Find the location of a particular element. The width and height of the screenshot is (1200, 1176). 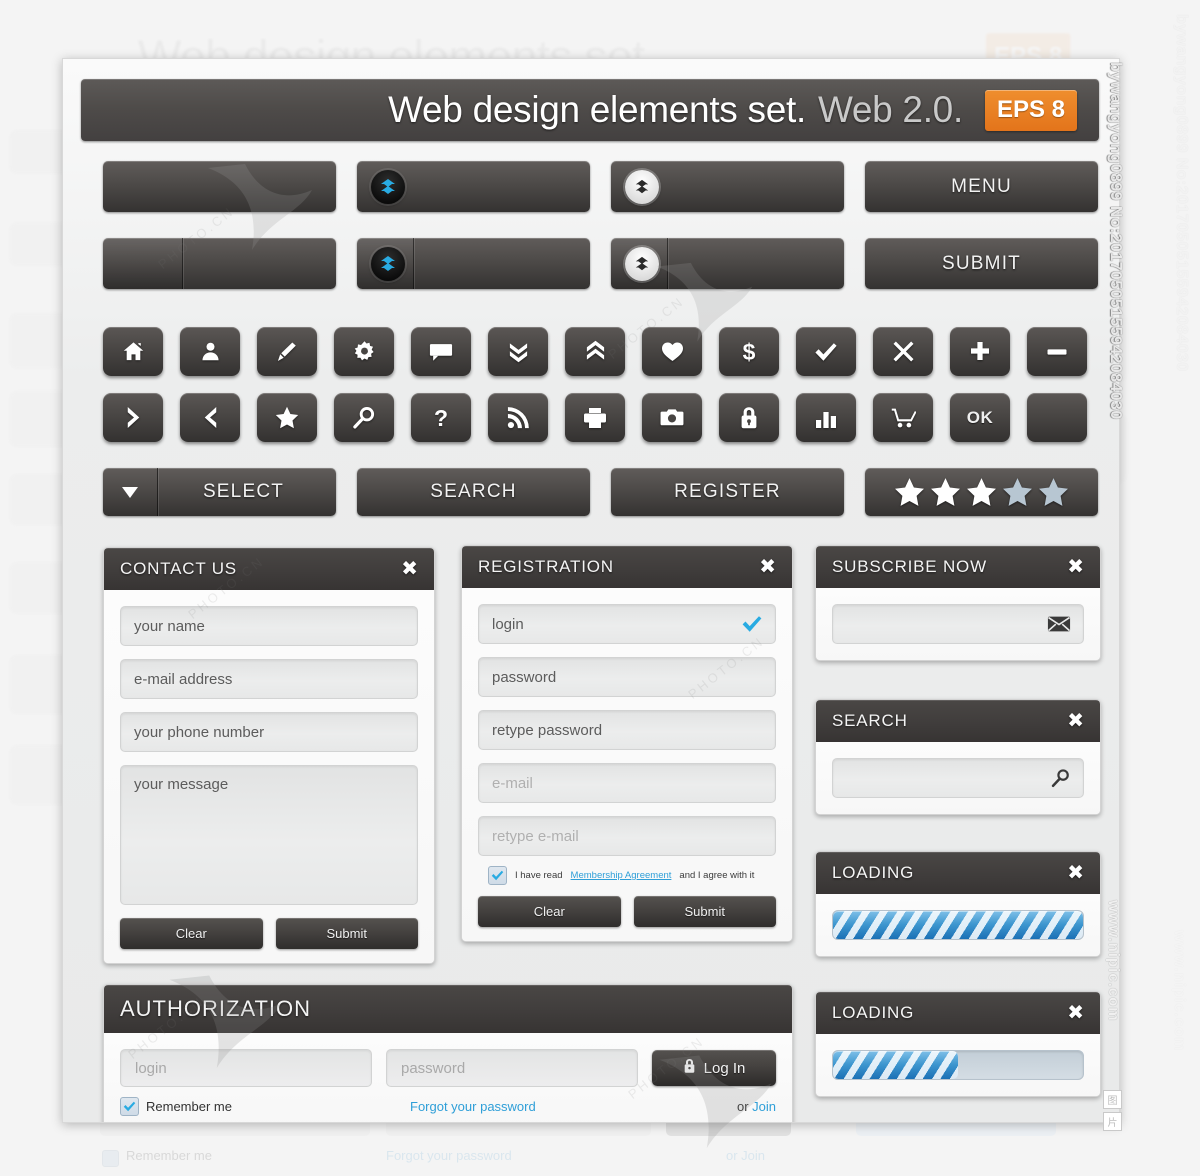

double-chevron-down-icon-button is located at coordinates (518, 351).